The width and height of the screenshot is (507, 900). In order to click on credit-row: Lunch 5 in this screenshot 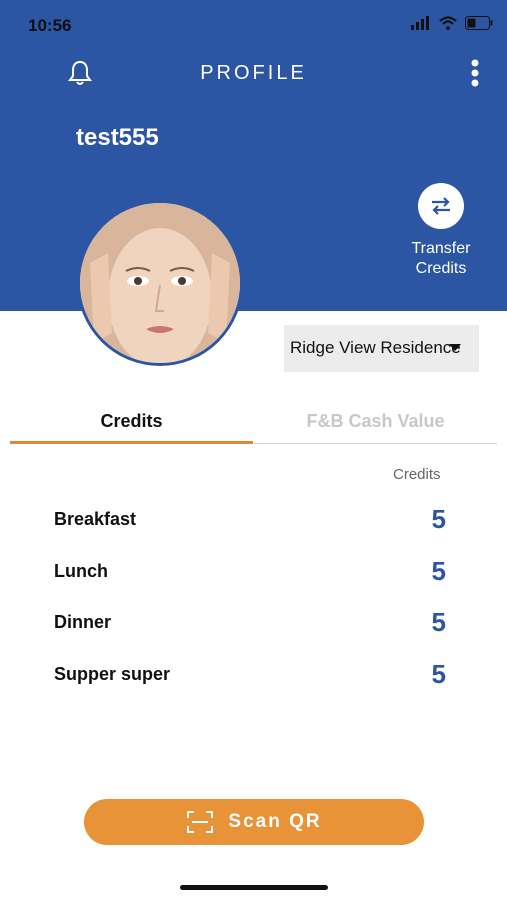, I will do `click(250, 572)`.